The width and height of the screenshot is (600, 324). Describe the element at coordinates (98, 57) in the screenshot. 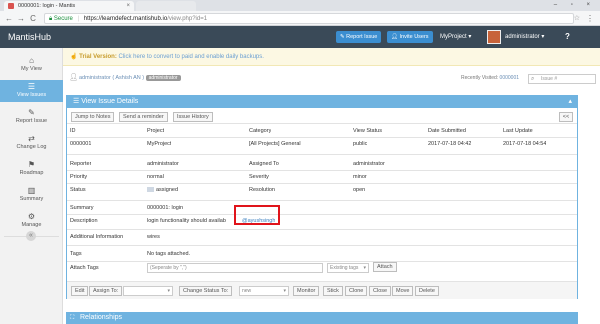

I see `trial-label: Trial Version:` at that location.